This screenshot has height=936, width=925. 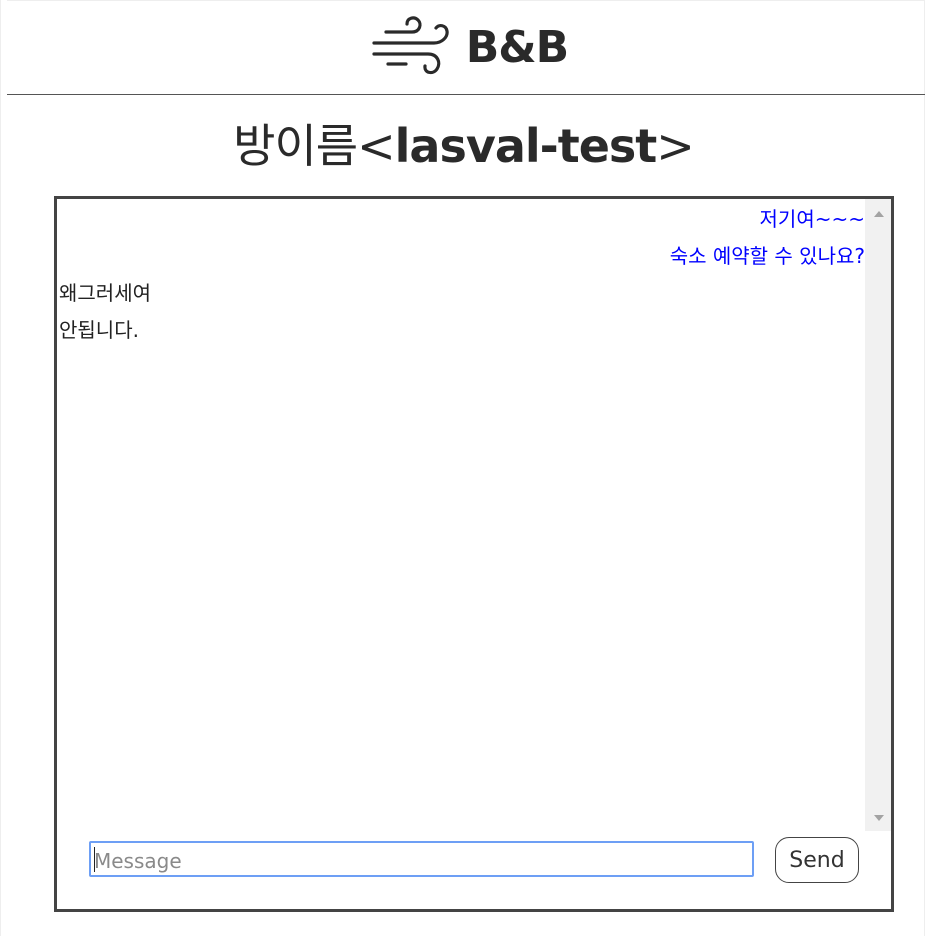 I want to click on room-title-suffix: >, so click(x=675, y=146).